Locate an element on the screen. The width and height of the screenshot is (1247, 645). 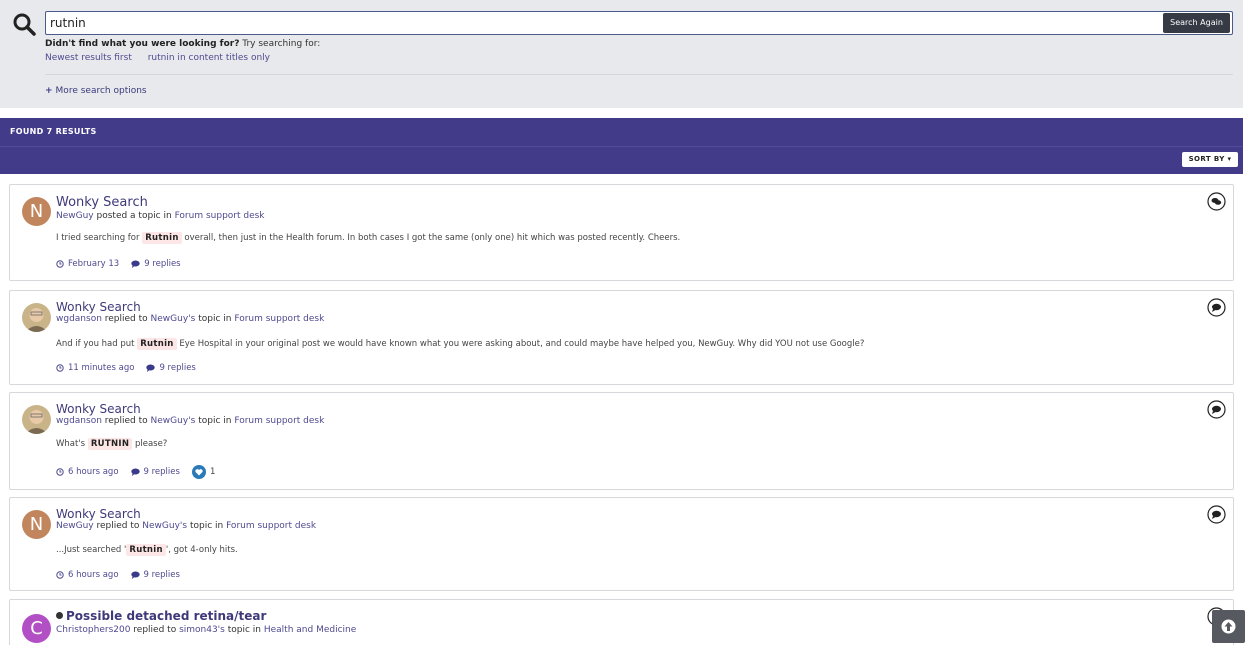
unread-dot-icon is located at coordinates (59, 615).